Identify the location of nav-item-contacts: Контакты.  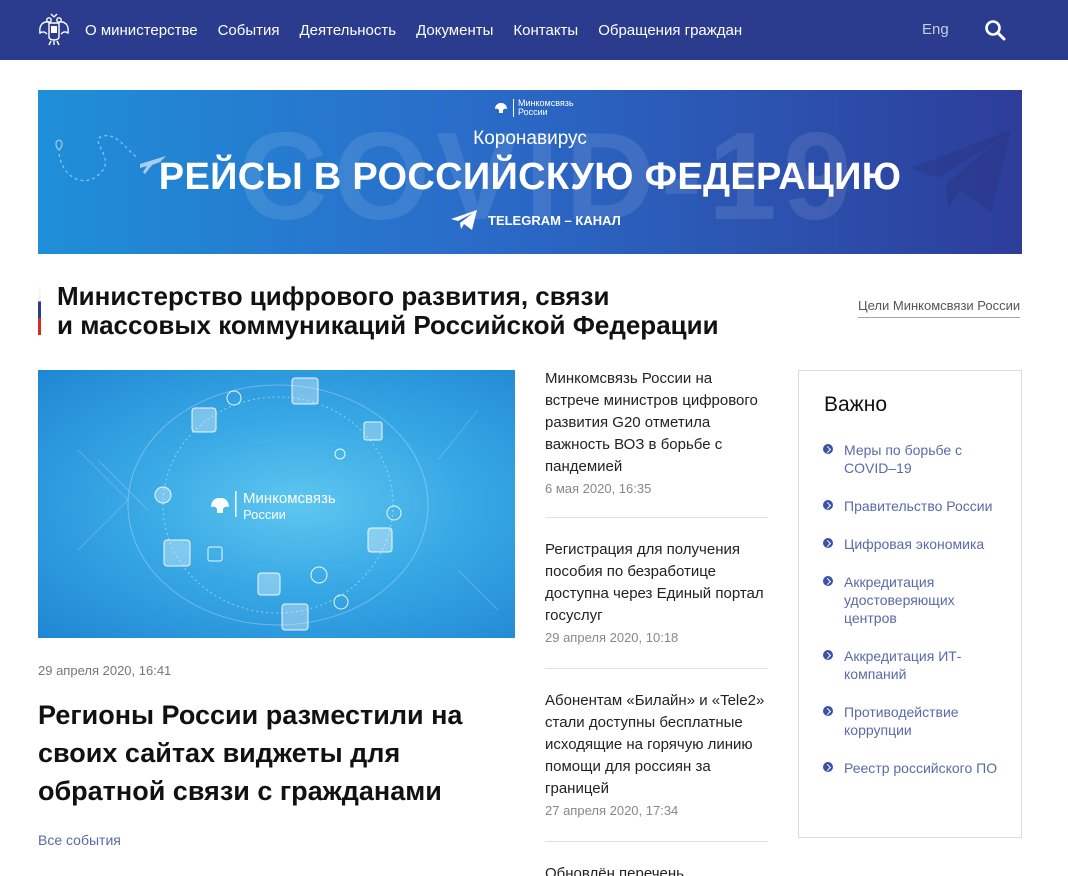
(545, 30).